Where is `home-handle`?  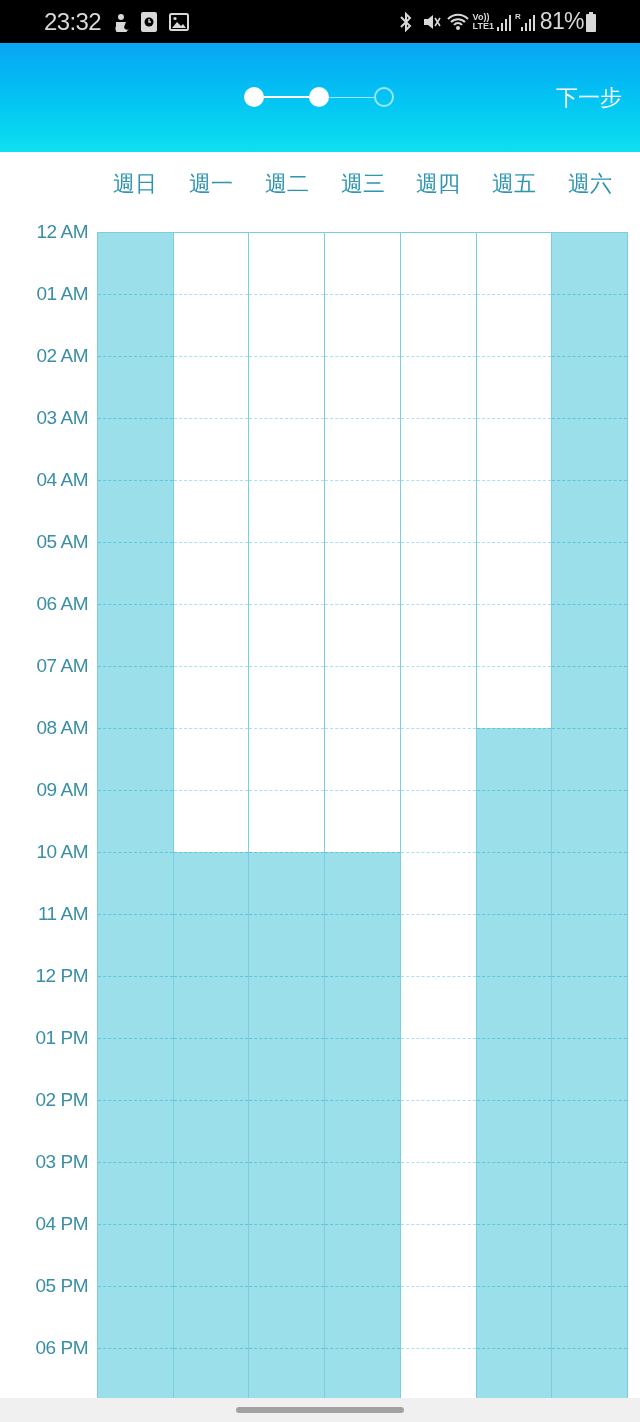 home-handle is located at coordinates (320, 1410).